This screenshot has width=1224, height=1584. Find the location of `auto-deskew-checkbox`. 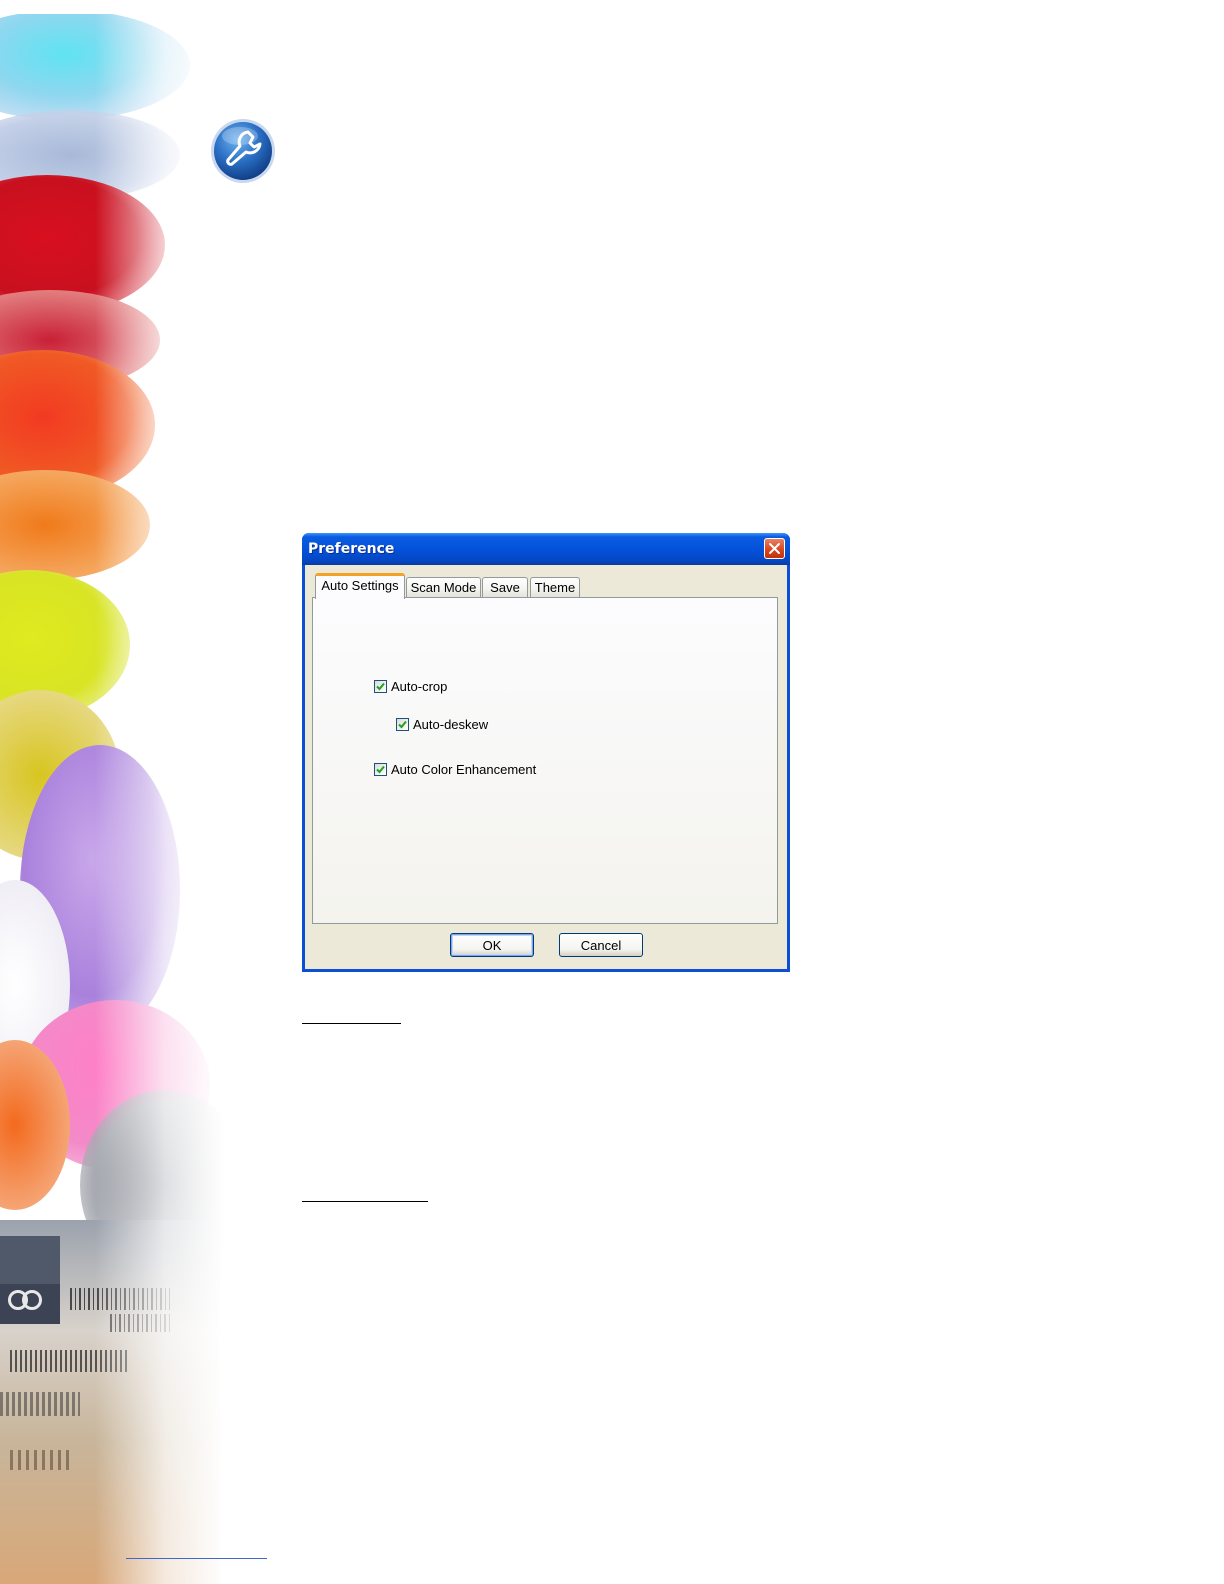

auto-deskew-checkbox is located at coordinates (402, 724).